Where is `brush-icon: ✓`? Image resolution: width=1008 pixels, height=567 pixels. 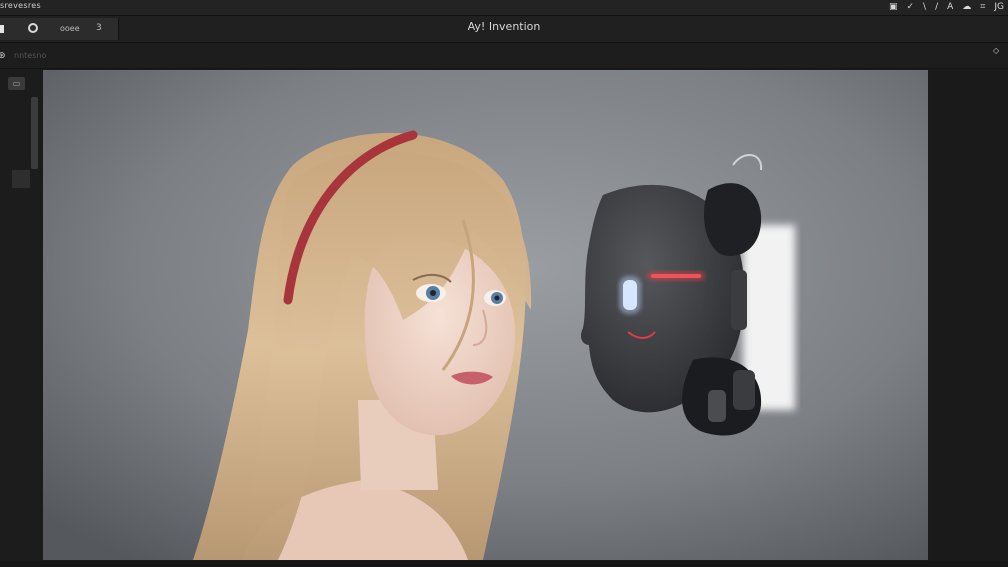 brush-icon: ✓ is located at coordinates (910, 7).